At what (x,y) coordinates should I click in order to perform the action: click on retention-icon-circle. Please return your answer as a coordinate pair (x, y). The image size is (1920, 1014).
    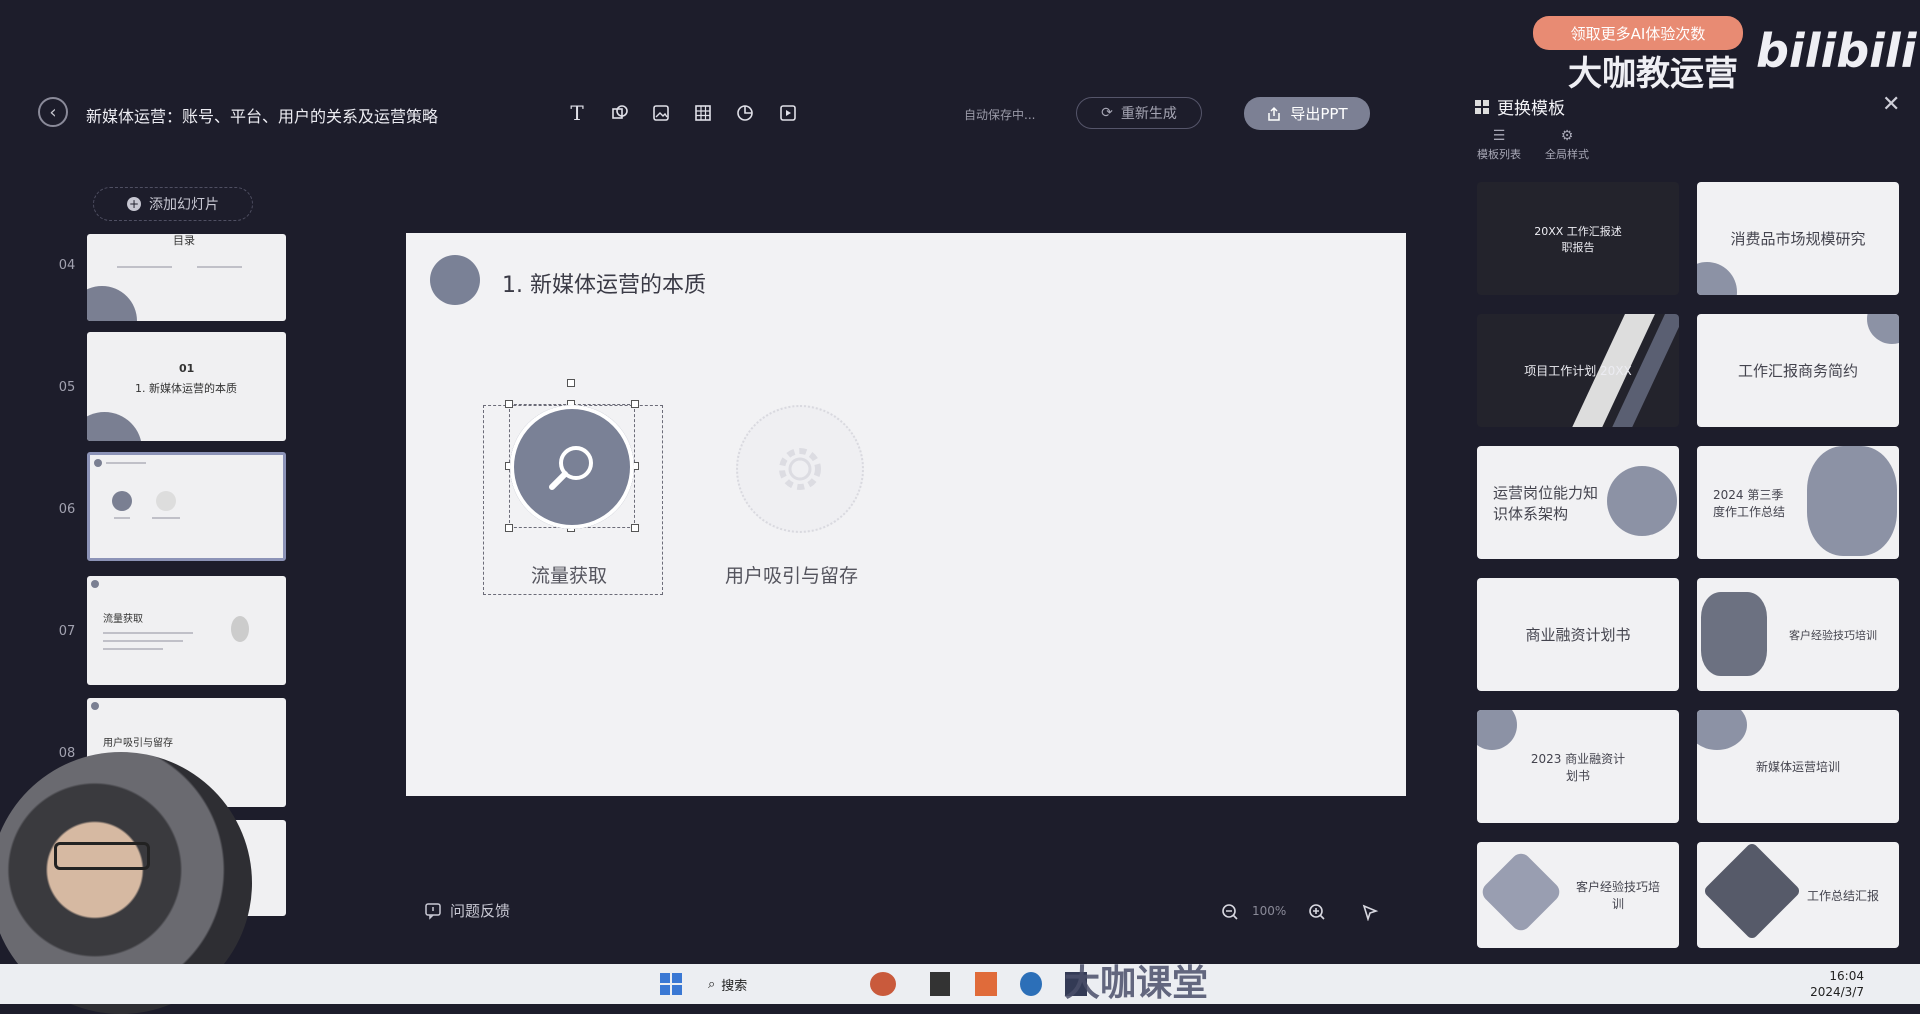
    Looking at the image, I should click on (800, 469).